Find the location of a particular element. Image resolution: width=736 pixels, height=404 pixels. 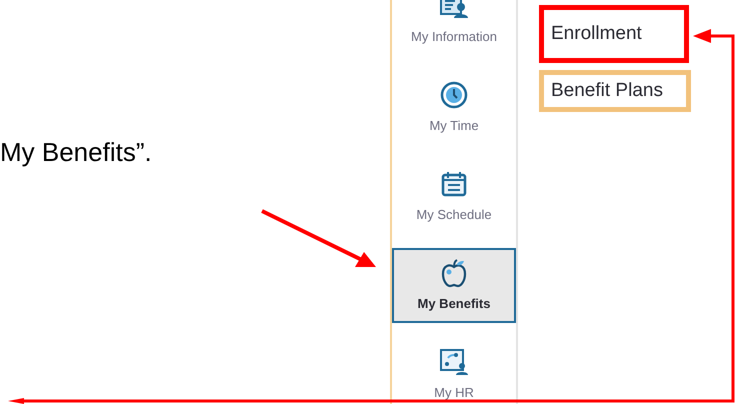

clock-icon is located at coordinates (454, 95).